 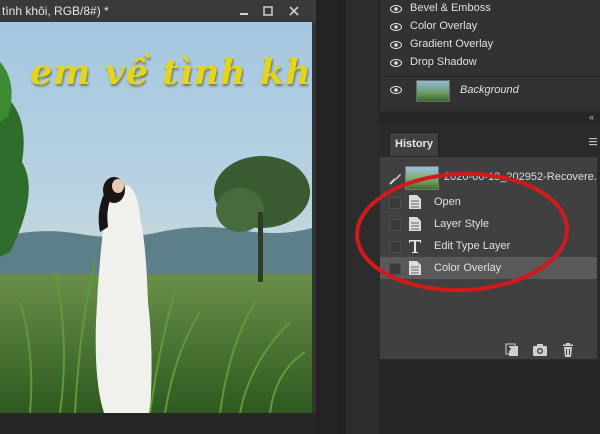 What do you see at coordinates (415, 246) in the screenshot?
I see `type-tool-icon` at bounding box center [415, 246].